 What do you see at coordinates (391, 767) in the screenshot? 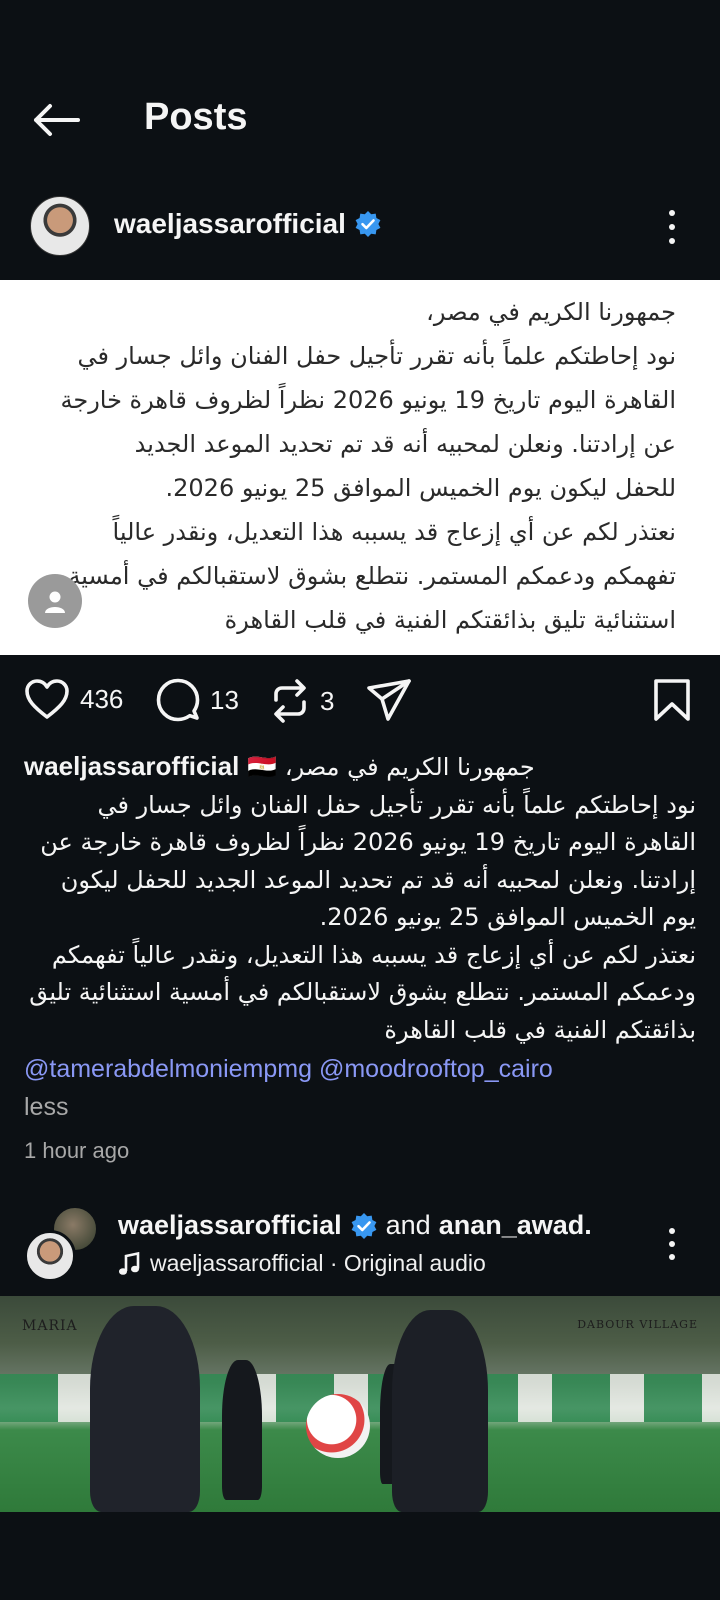
I see `caption-first-text: جمهورنا الكريم في مصر، 🇪🇬` at bounding box center [391, 767].